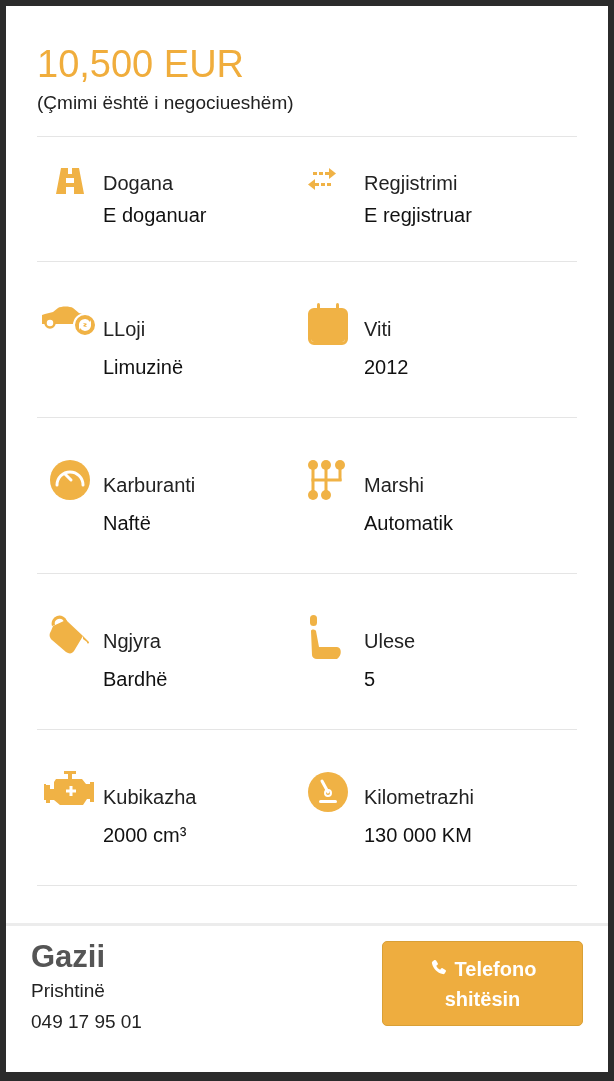 Image resolution: width=614 pixels, height=1081 pixels. I want to click on spec-label: Dogana, so click(139, 183).